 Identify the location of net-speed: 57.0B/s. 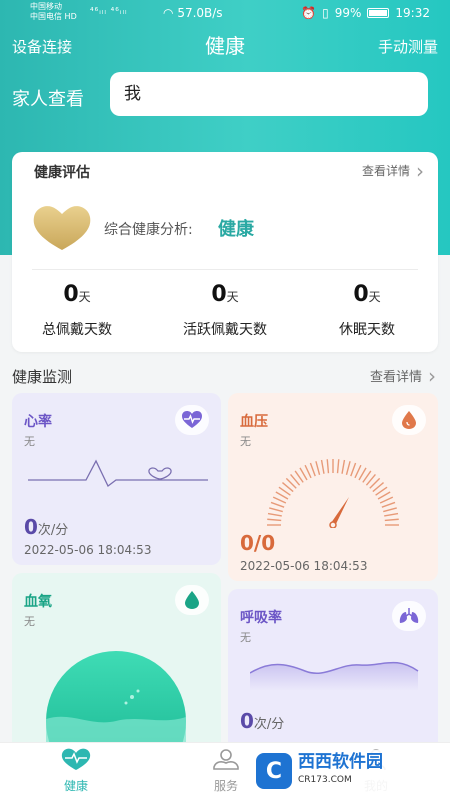
(200, 13).